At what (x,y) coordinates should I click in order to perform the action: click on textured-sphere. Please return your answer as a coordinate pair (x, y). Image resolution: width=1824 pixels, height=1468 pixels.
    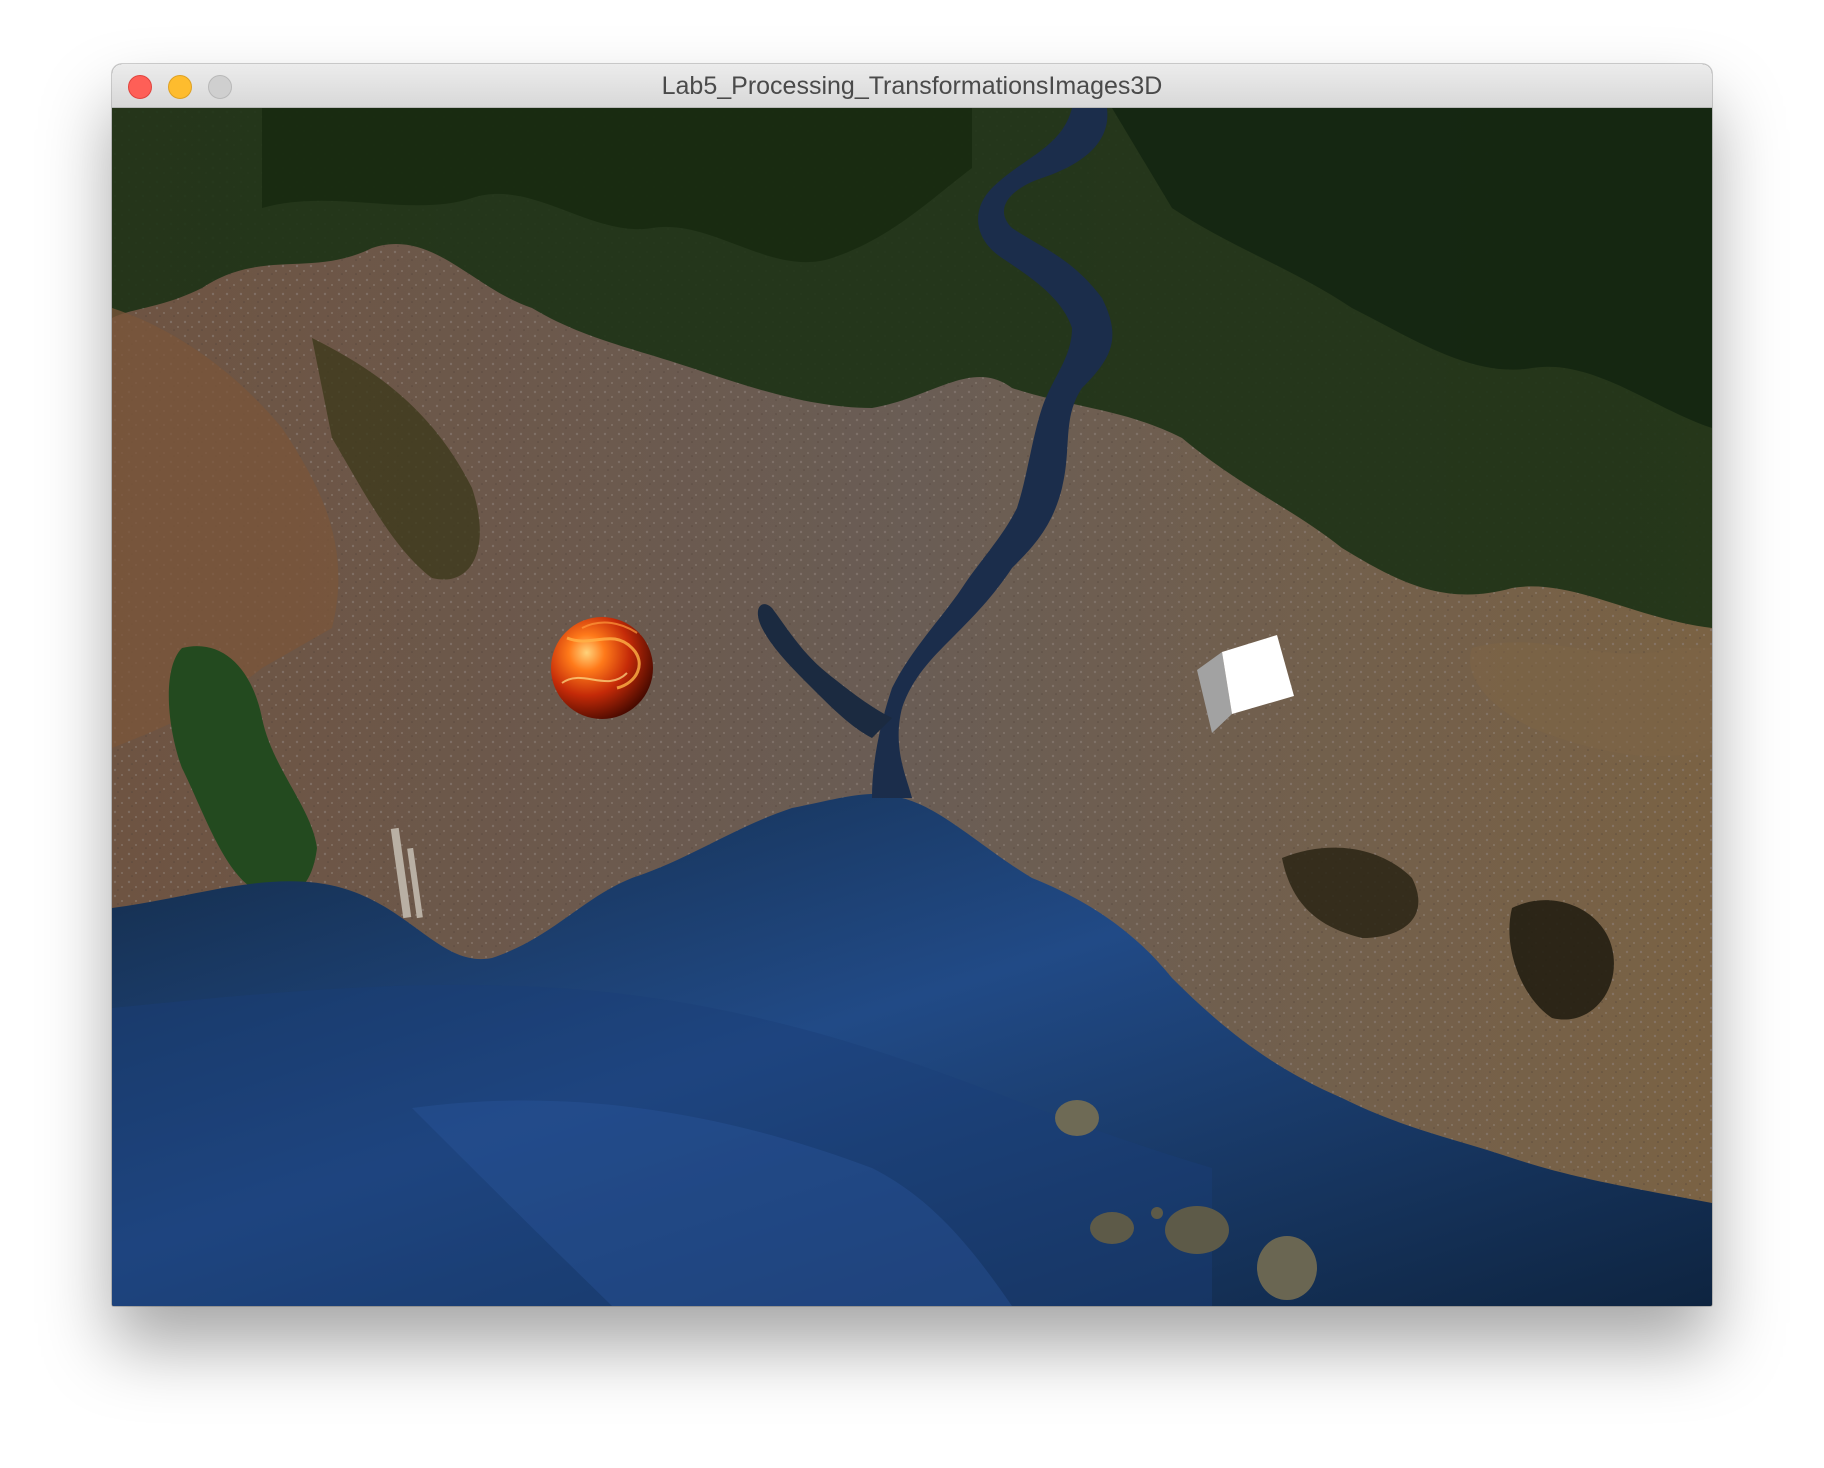
    Looking at the image, I should click on (602, 668).